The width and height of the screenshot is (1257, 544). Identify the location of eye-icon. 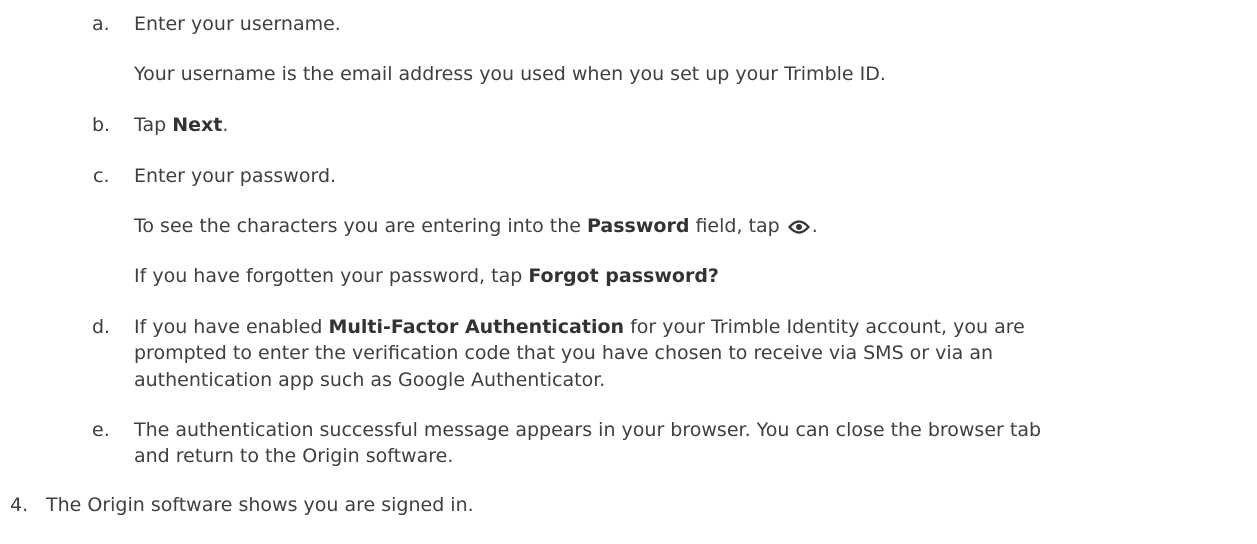
(798, 229).